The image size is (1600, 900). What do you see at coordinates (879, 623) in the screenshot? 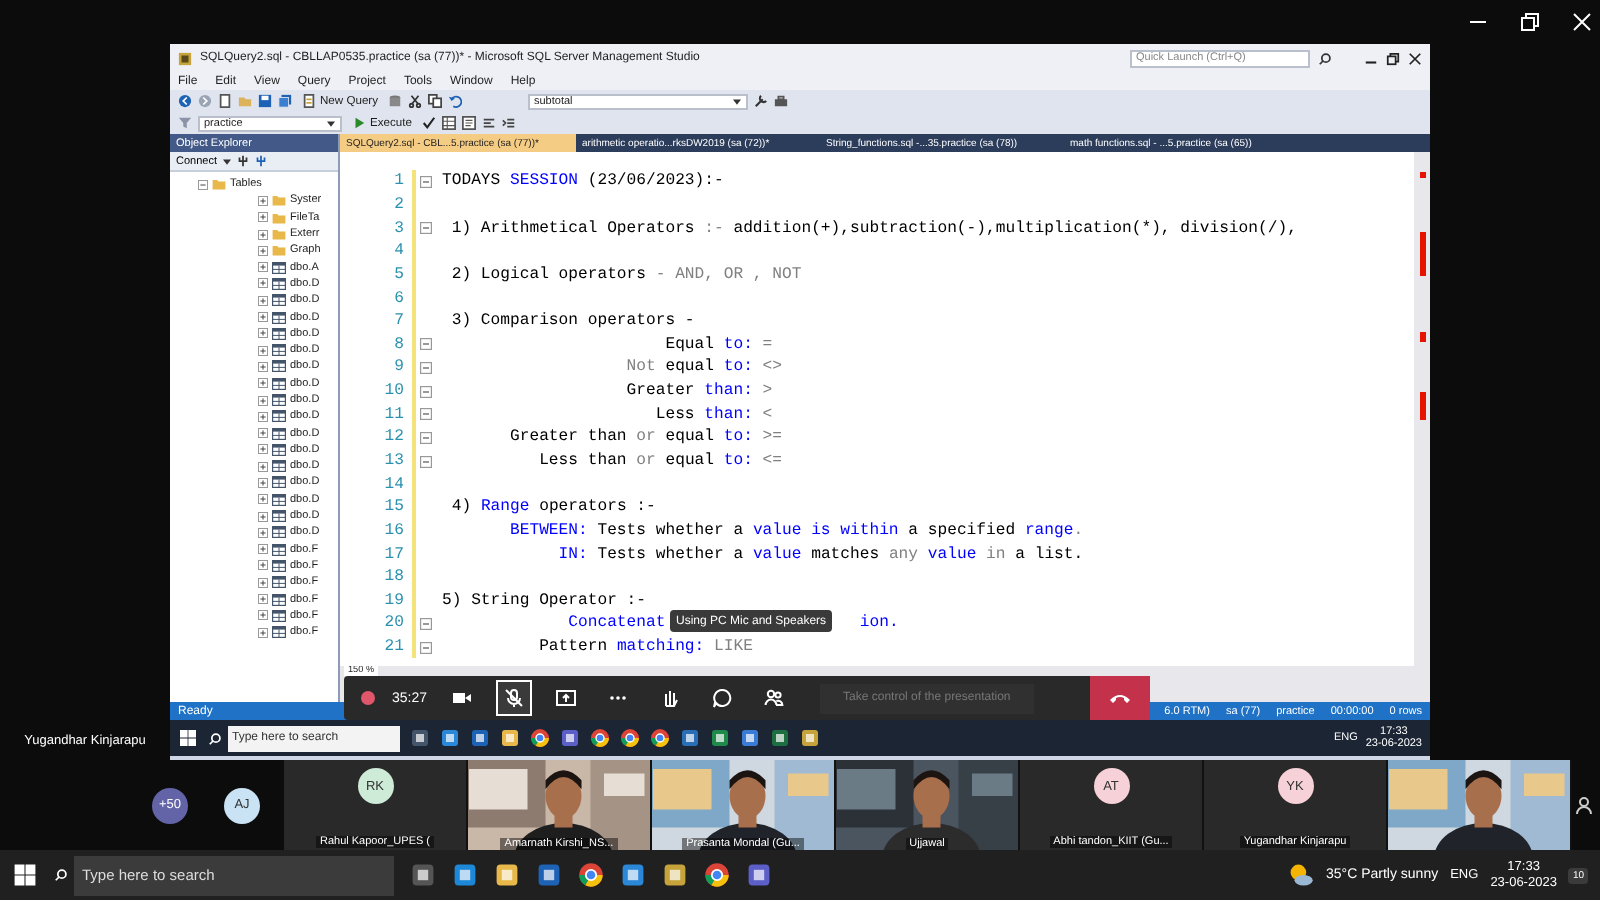
I see `code-line: ion.` at bounding box center [879, 623].